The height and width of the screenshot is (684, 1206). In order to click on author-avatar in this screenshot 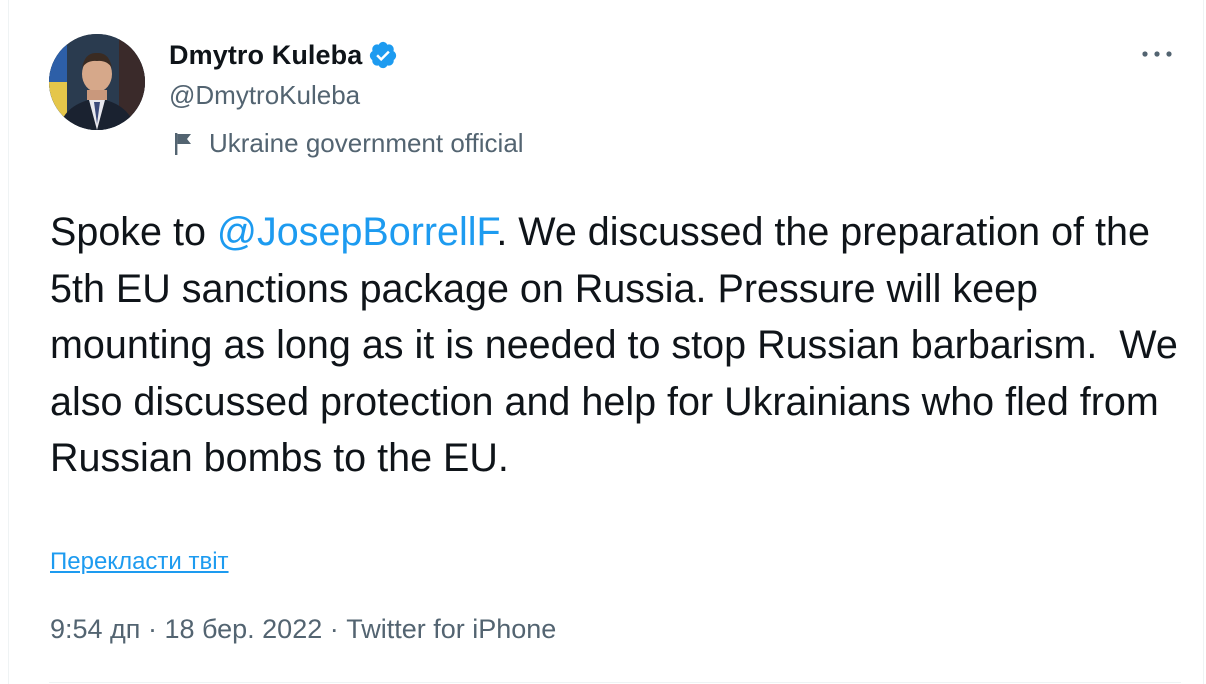, I will do `click(97, 82)`.